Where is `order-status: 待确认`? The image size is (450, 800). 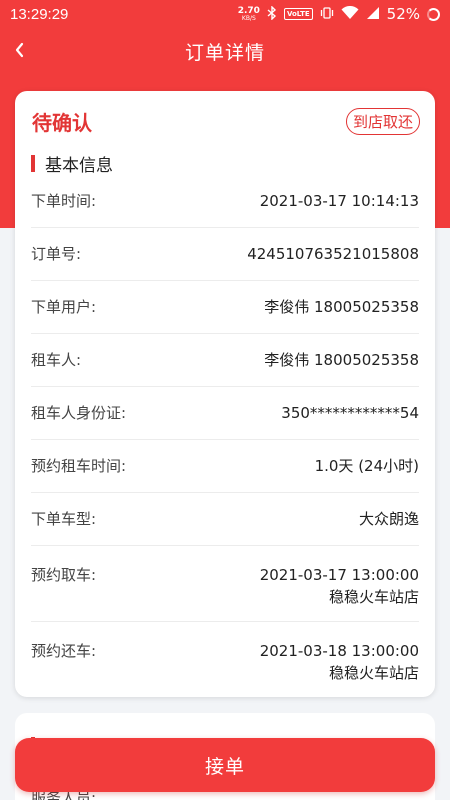
order-status: 待确认 is located at coordinates (62, 122).